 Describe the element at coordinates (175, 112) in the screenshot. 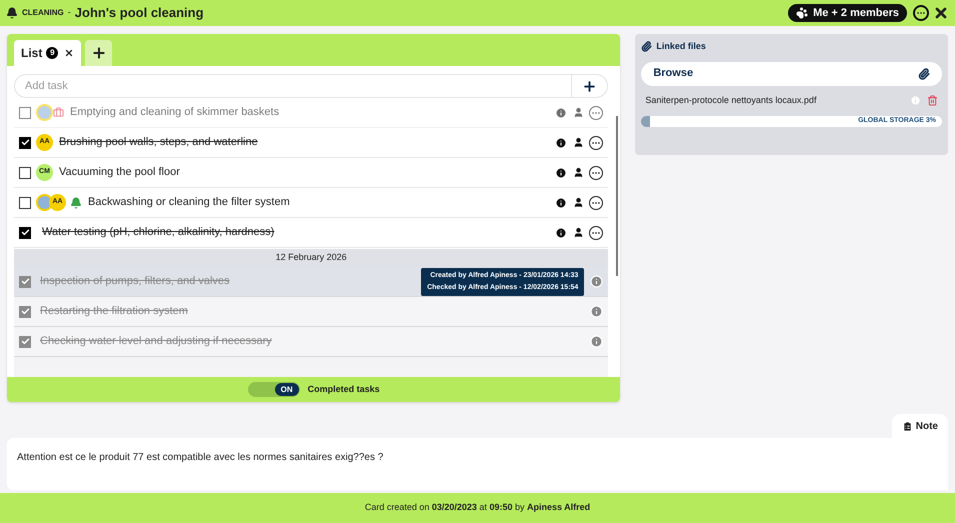

I see `task-text: Emptying and cleaning of skimmer baskets` at that location.